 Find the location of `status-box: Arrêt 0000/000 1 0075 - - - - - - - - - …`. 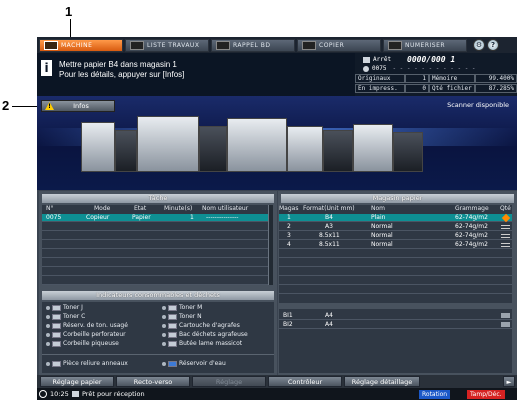

status-box: Arrêt 0000/000 1 0075 - - - - - - - - - … is located at coordinates (436, 74).